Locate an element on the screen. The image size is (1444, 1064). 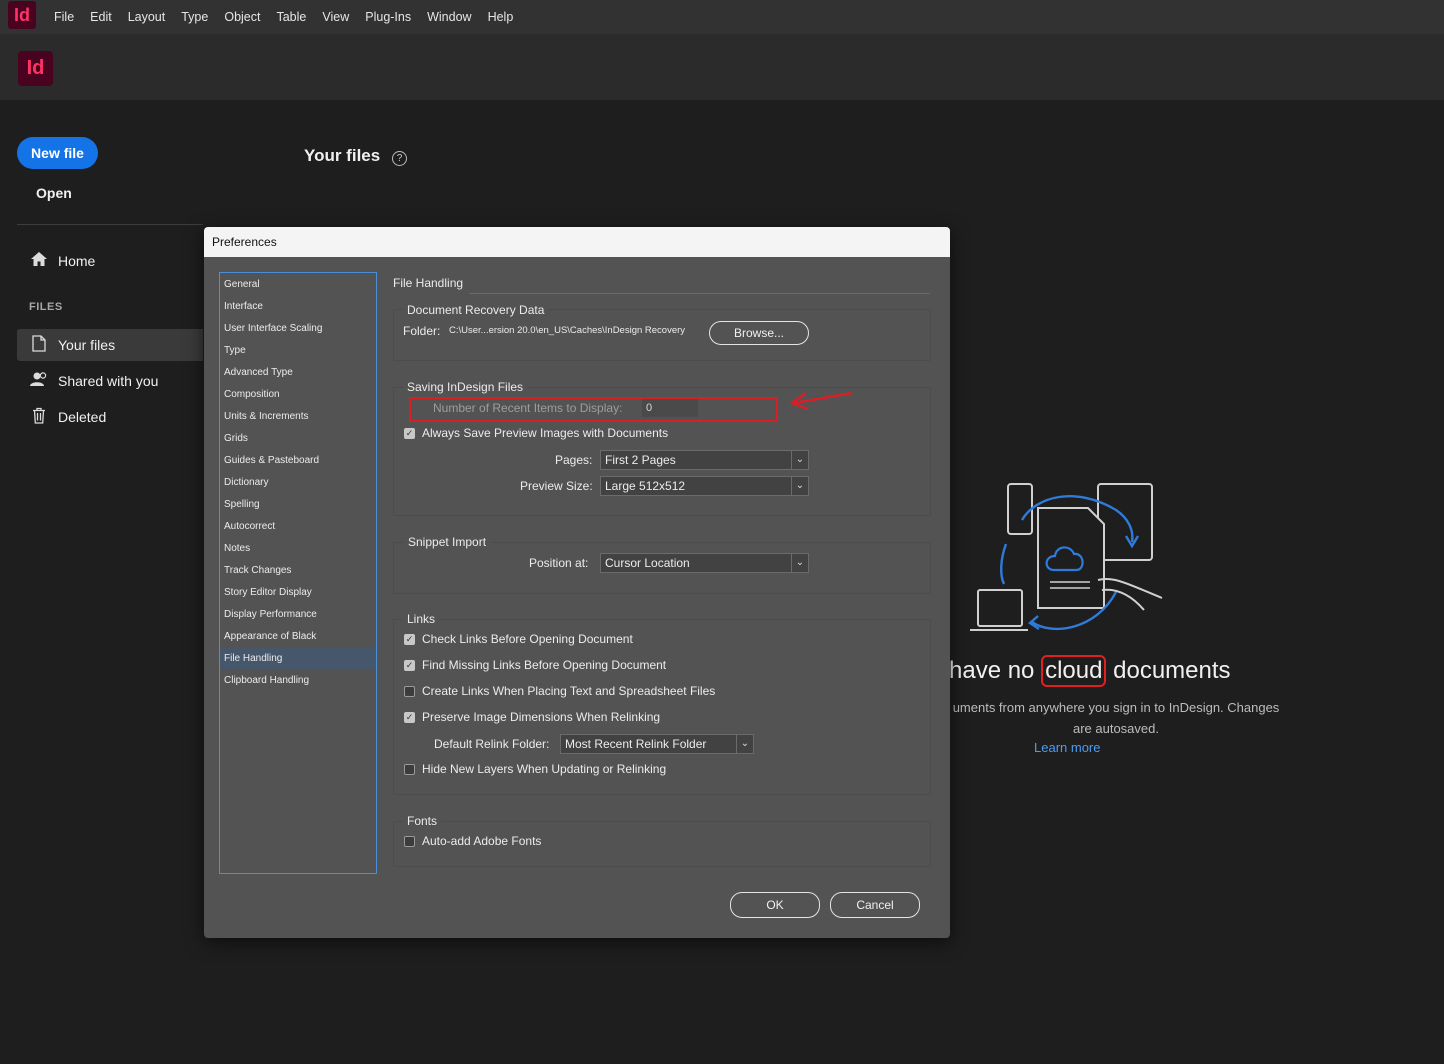
preview-size-label: Preview Size: is located at coordinates (556, 486).